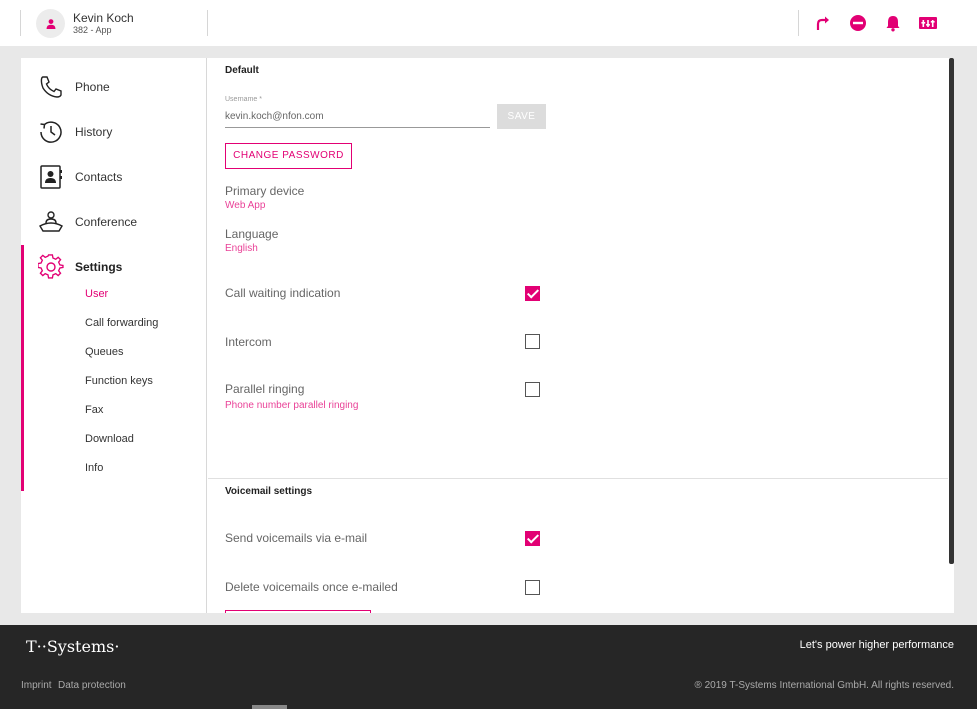 The height and width of the screenshot is (709, 977). What do you see at coordinates (288, 156) in the screenshot?
I see `change-password-button: CHANGE PASSWORD` at bounding box center [288, 156].